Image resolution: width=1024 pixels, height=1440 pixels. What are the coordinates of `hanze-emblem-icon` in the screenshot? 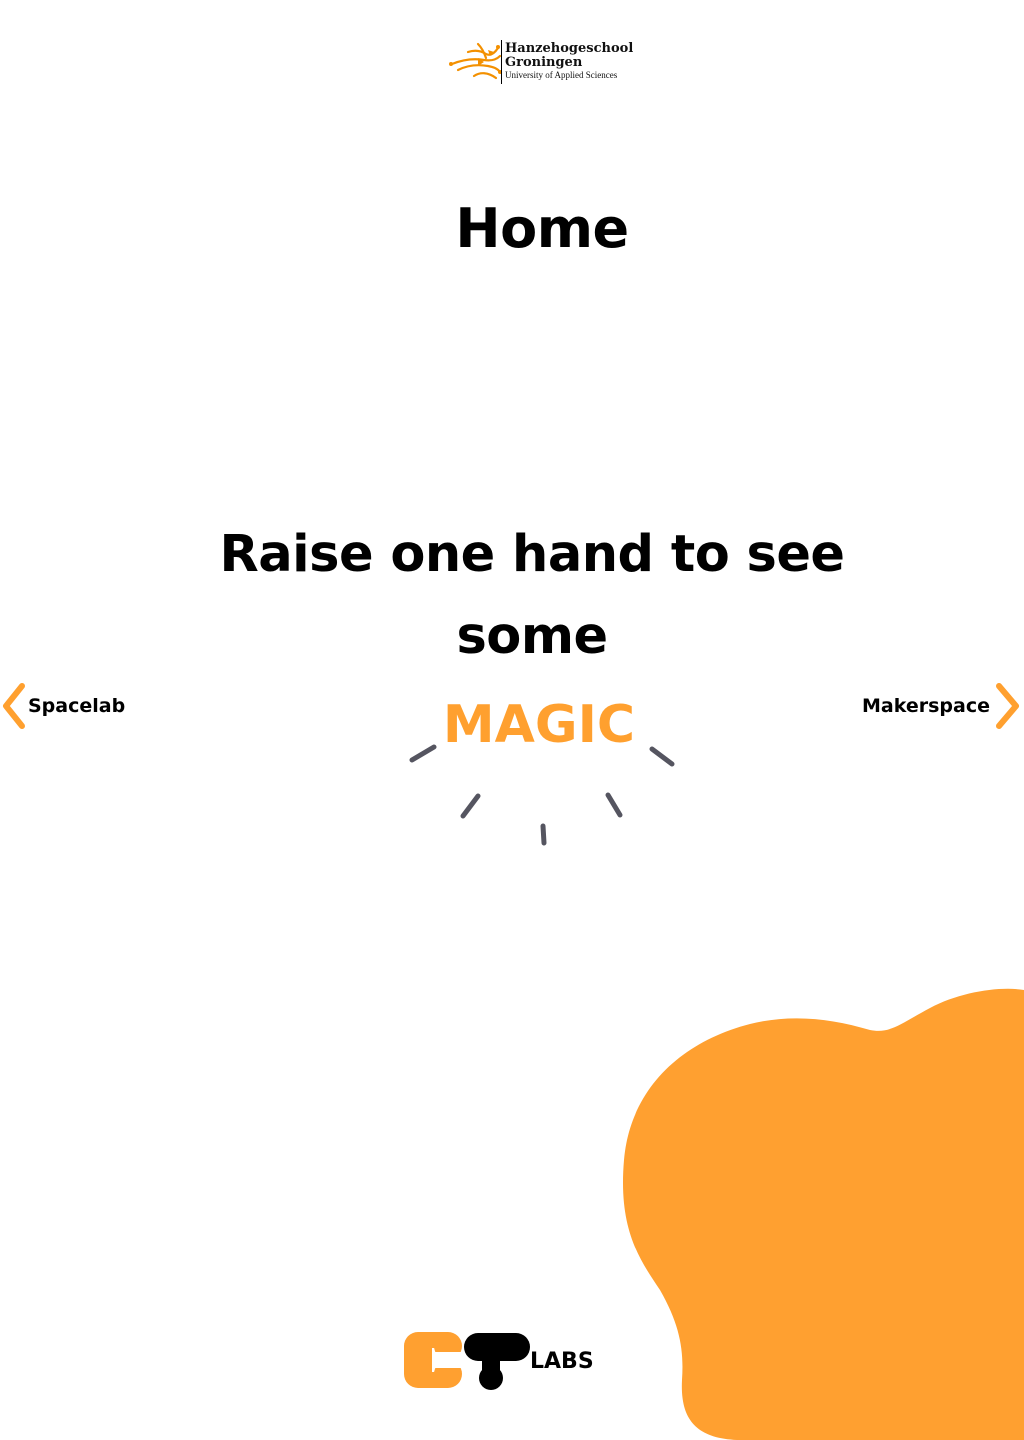 It's located at (475, 61).